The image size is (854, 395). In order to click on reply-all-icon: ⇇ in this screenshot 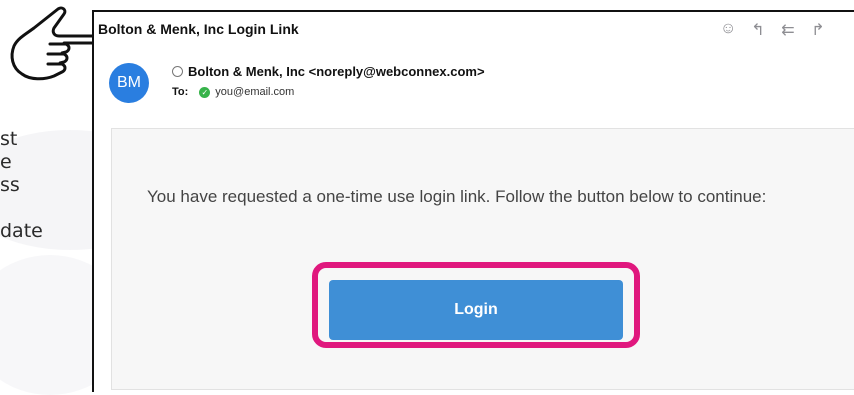, I will do `click(788, 30)`.